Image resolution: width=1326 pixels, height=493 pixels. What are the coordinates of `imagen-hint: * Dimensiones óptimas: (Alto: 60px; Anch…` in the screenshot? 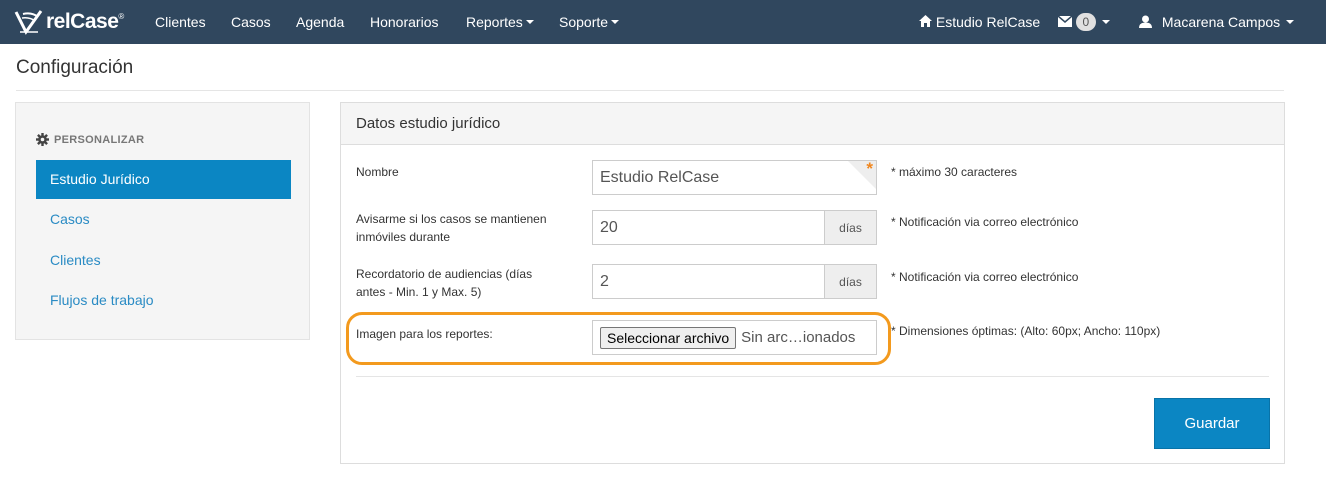 It's located at (1026, 331).